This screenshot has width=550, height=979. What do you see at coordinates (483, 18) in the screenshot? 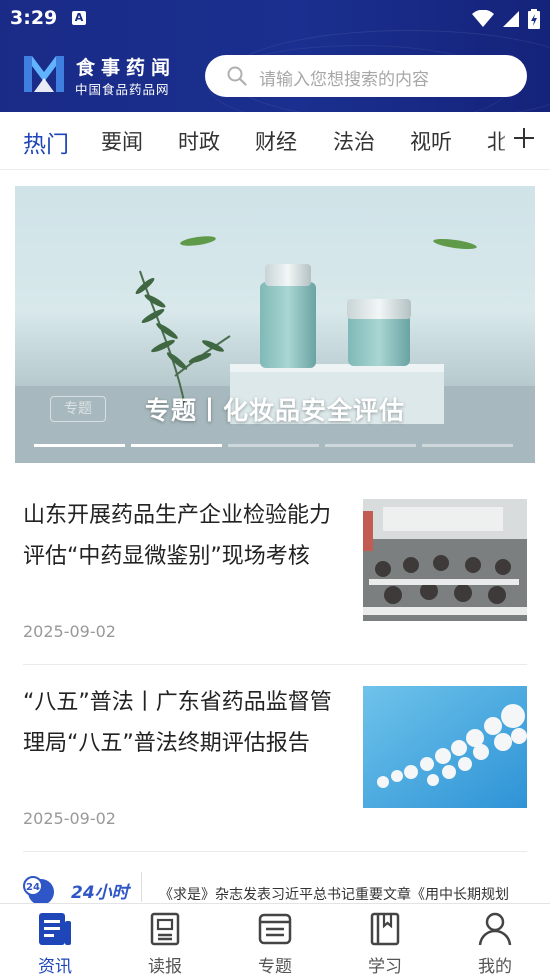
I see `wifi-icon` at bounding box center [483, 18].